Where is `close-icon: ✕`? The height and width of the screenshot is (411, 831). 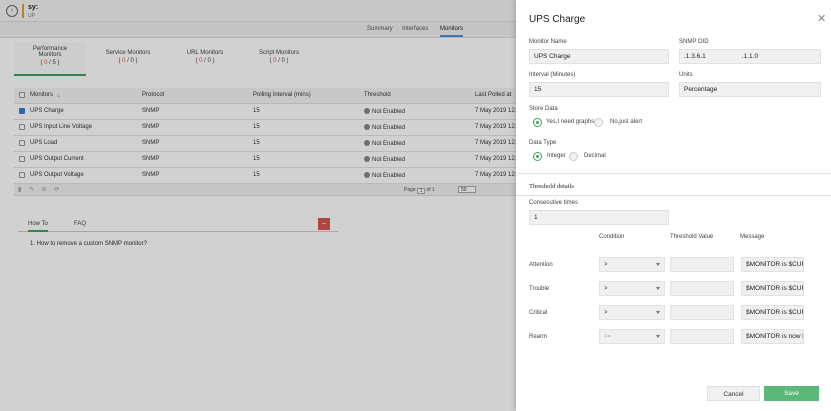 close-icon: ✕ is located at coordinates (821, 18).